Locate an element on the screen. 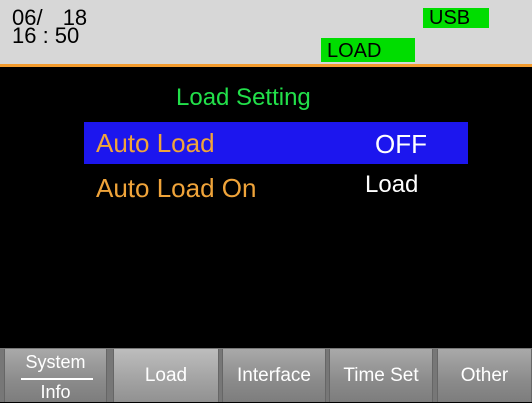 Image resolution: width=532 pixels, height=403 pixels. softkey-divider is located at coordinates (57, 379).